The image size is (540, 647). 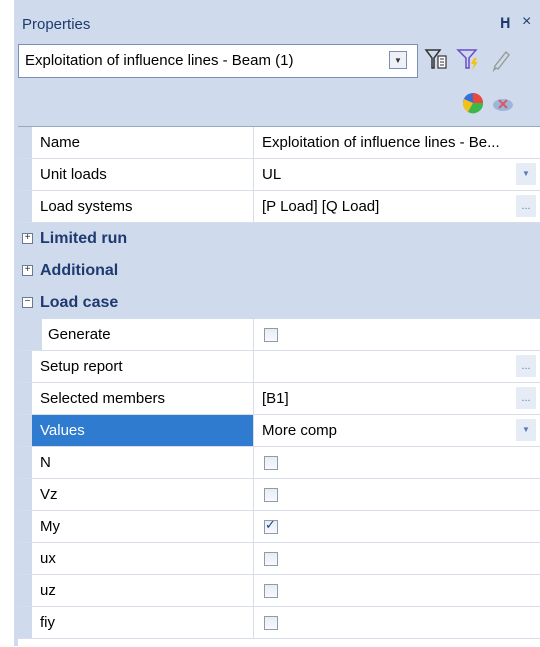 I want to click on label-load-systems: Load systems, so click(x=86, y=206).